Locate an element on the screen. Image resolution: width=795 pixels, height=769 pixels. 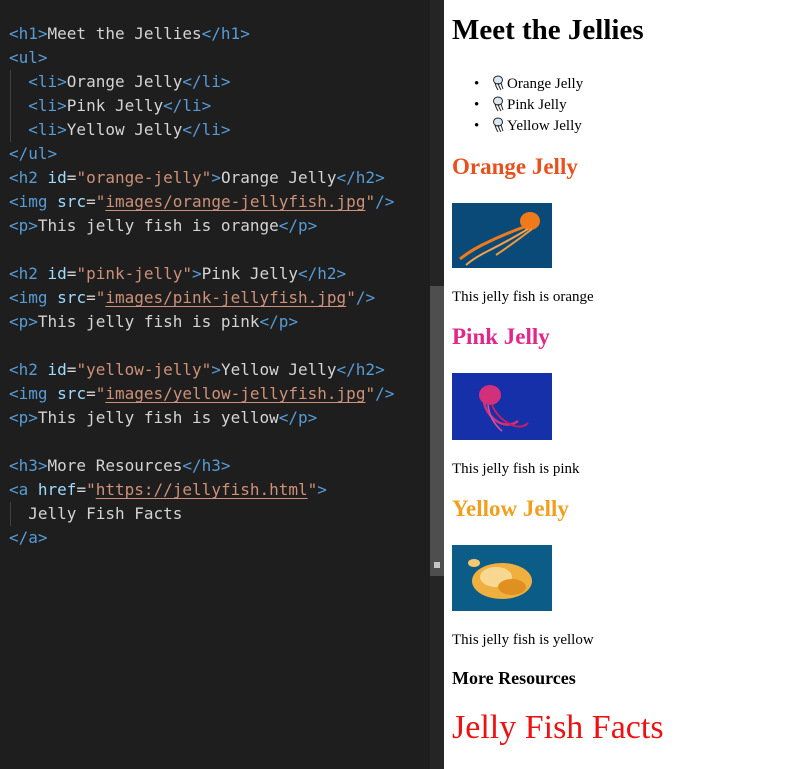
code-line: <p>This jelly fish is yellow</p> is located at coordinates (201, 418).